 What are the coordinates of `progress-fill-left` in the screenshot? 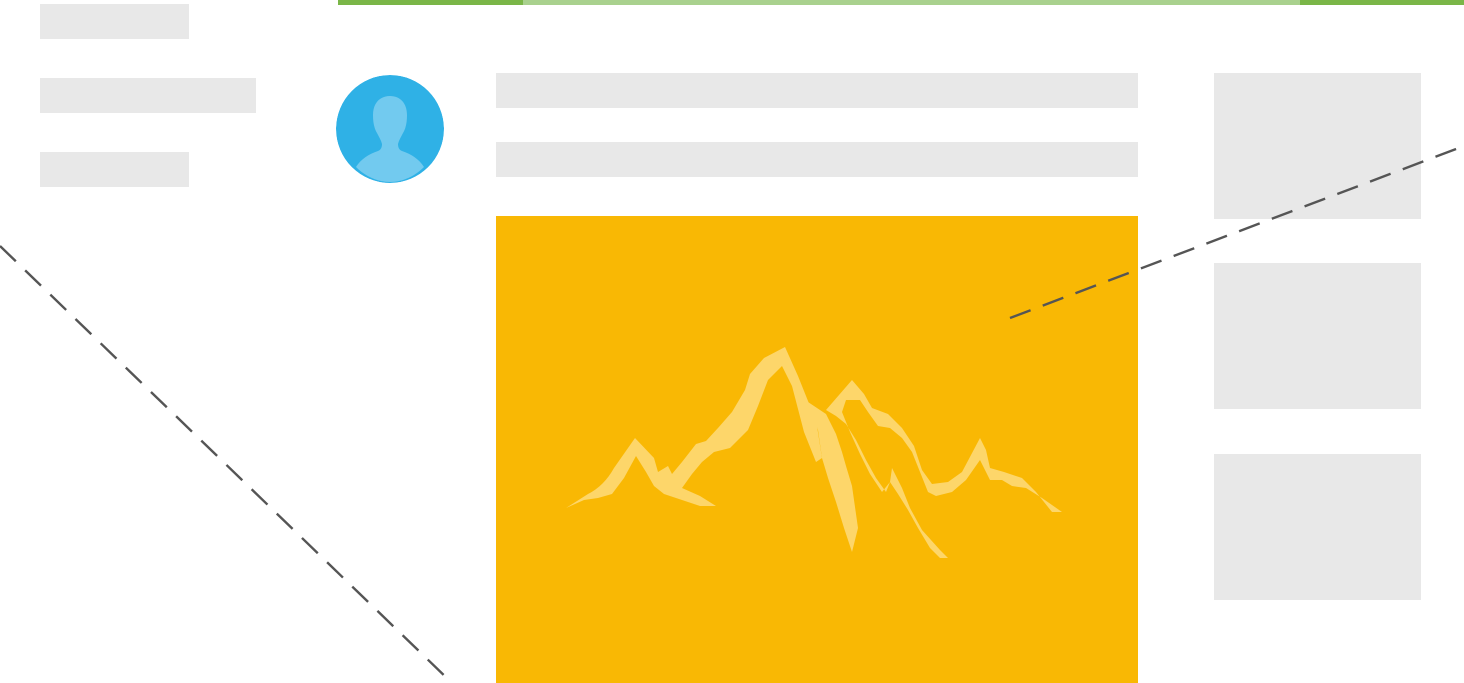 It's located at (430, 2).